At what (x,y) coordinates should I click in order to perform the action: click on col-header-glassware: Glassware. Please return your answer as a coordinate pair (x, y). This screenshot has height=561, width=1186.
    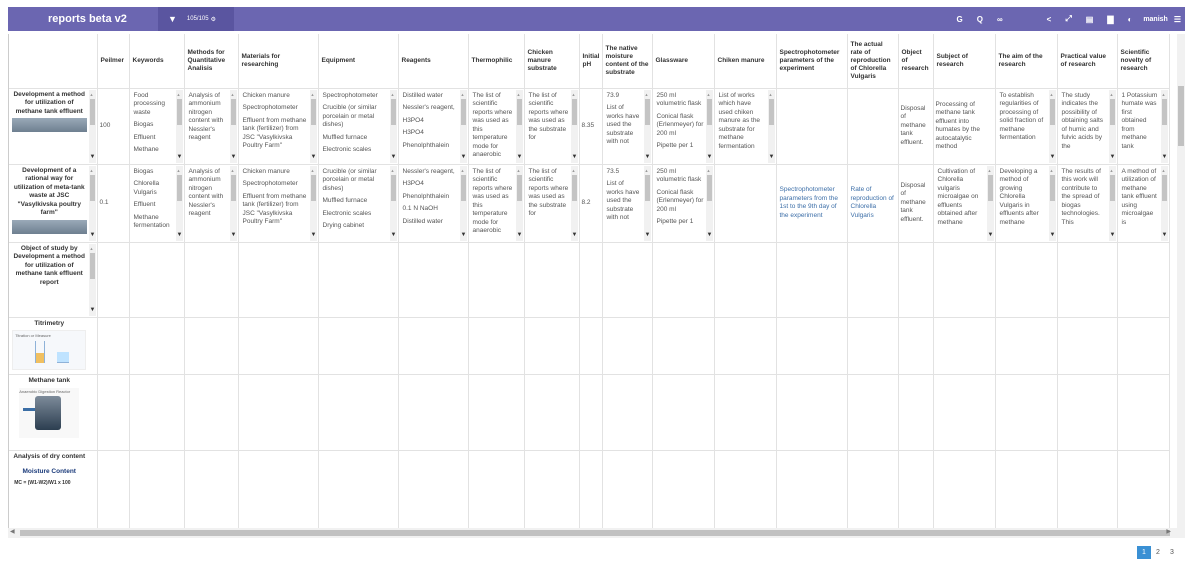
    Looking at the image, I should click on (683, 61).